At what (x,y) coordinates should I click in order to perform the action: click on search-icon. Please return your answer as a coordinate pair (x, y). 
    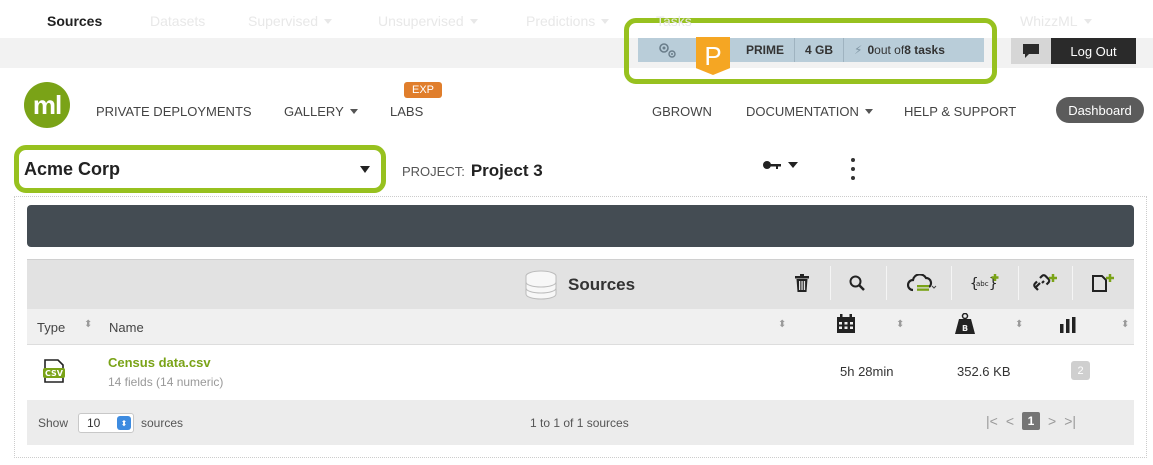
    Looking at the image, I should click on (857, 283).